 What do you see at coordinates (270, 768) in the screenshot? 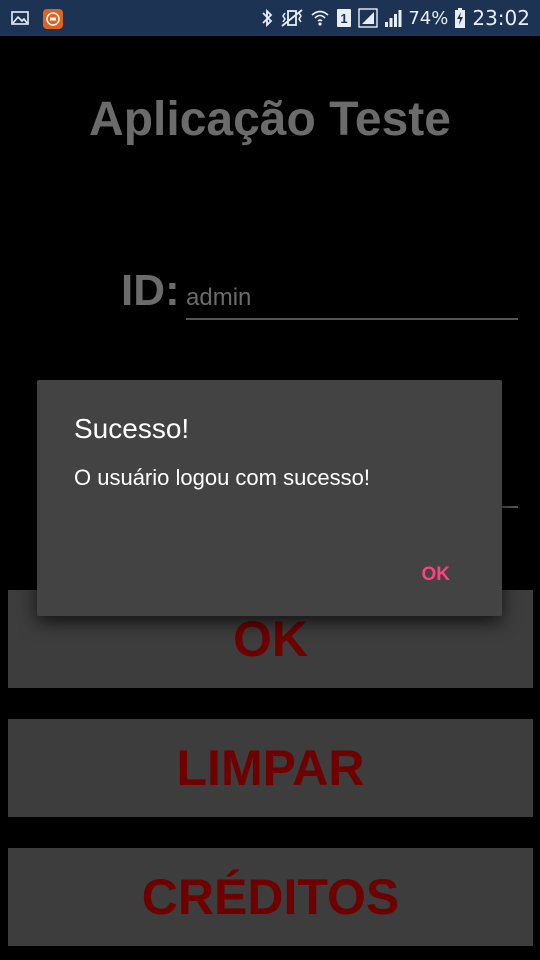
I see `limpar-button: LIMPAR` at bounding box center [270, 768].